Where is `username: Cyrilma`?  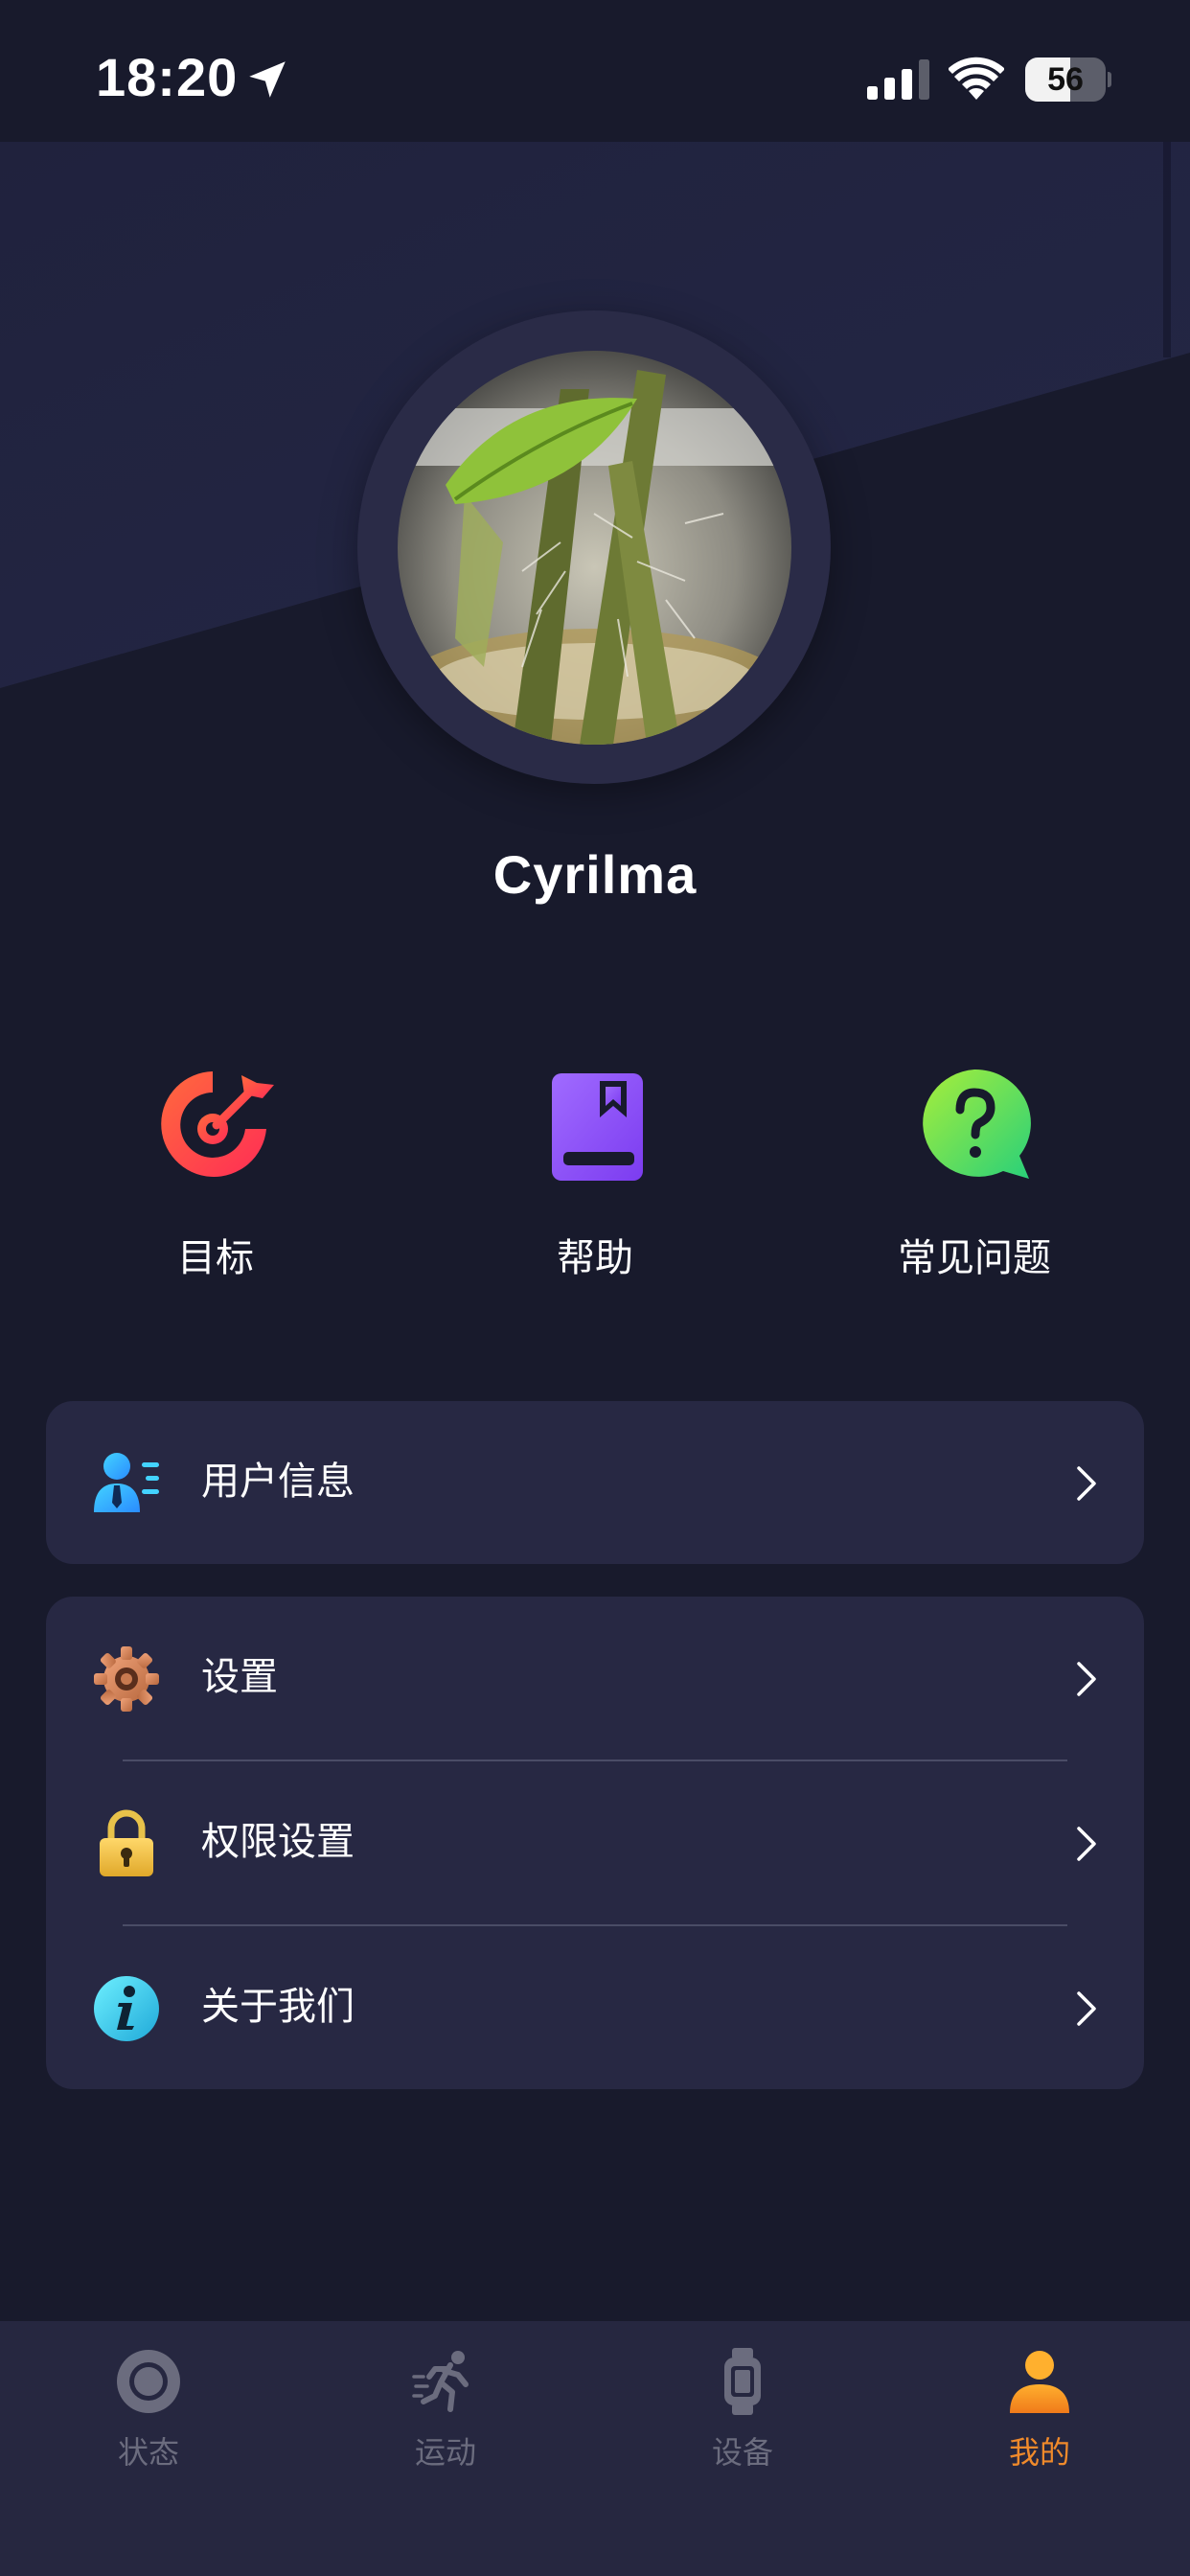 username: Cyrilma is located at coordinates (595, 874).